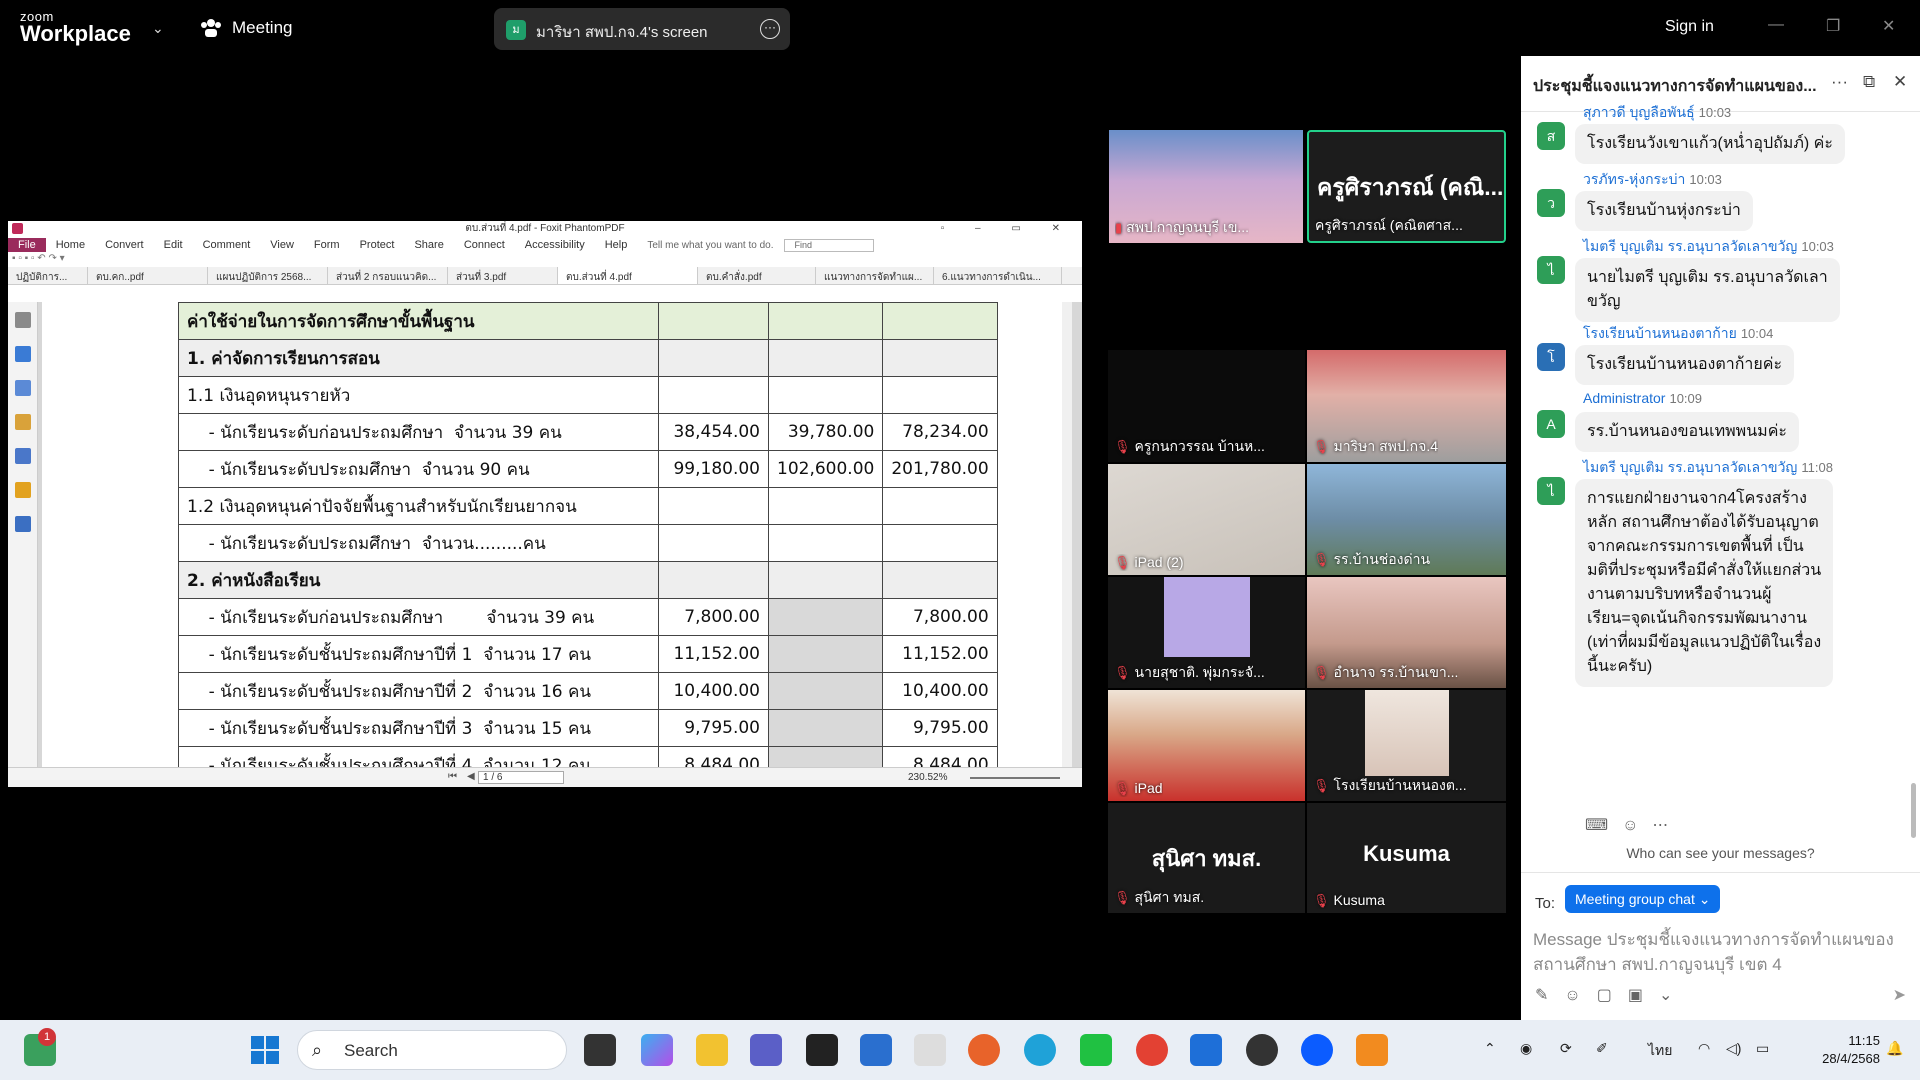 This screenshot has width=1920, height=1080. What do you see at coordinates (23, 388) in the screenshot?
I see `layers-icon` at bounding box center [23, 388].